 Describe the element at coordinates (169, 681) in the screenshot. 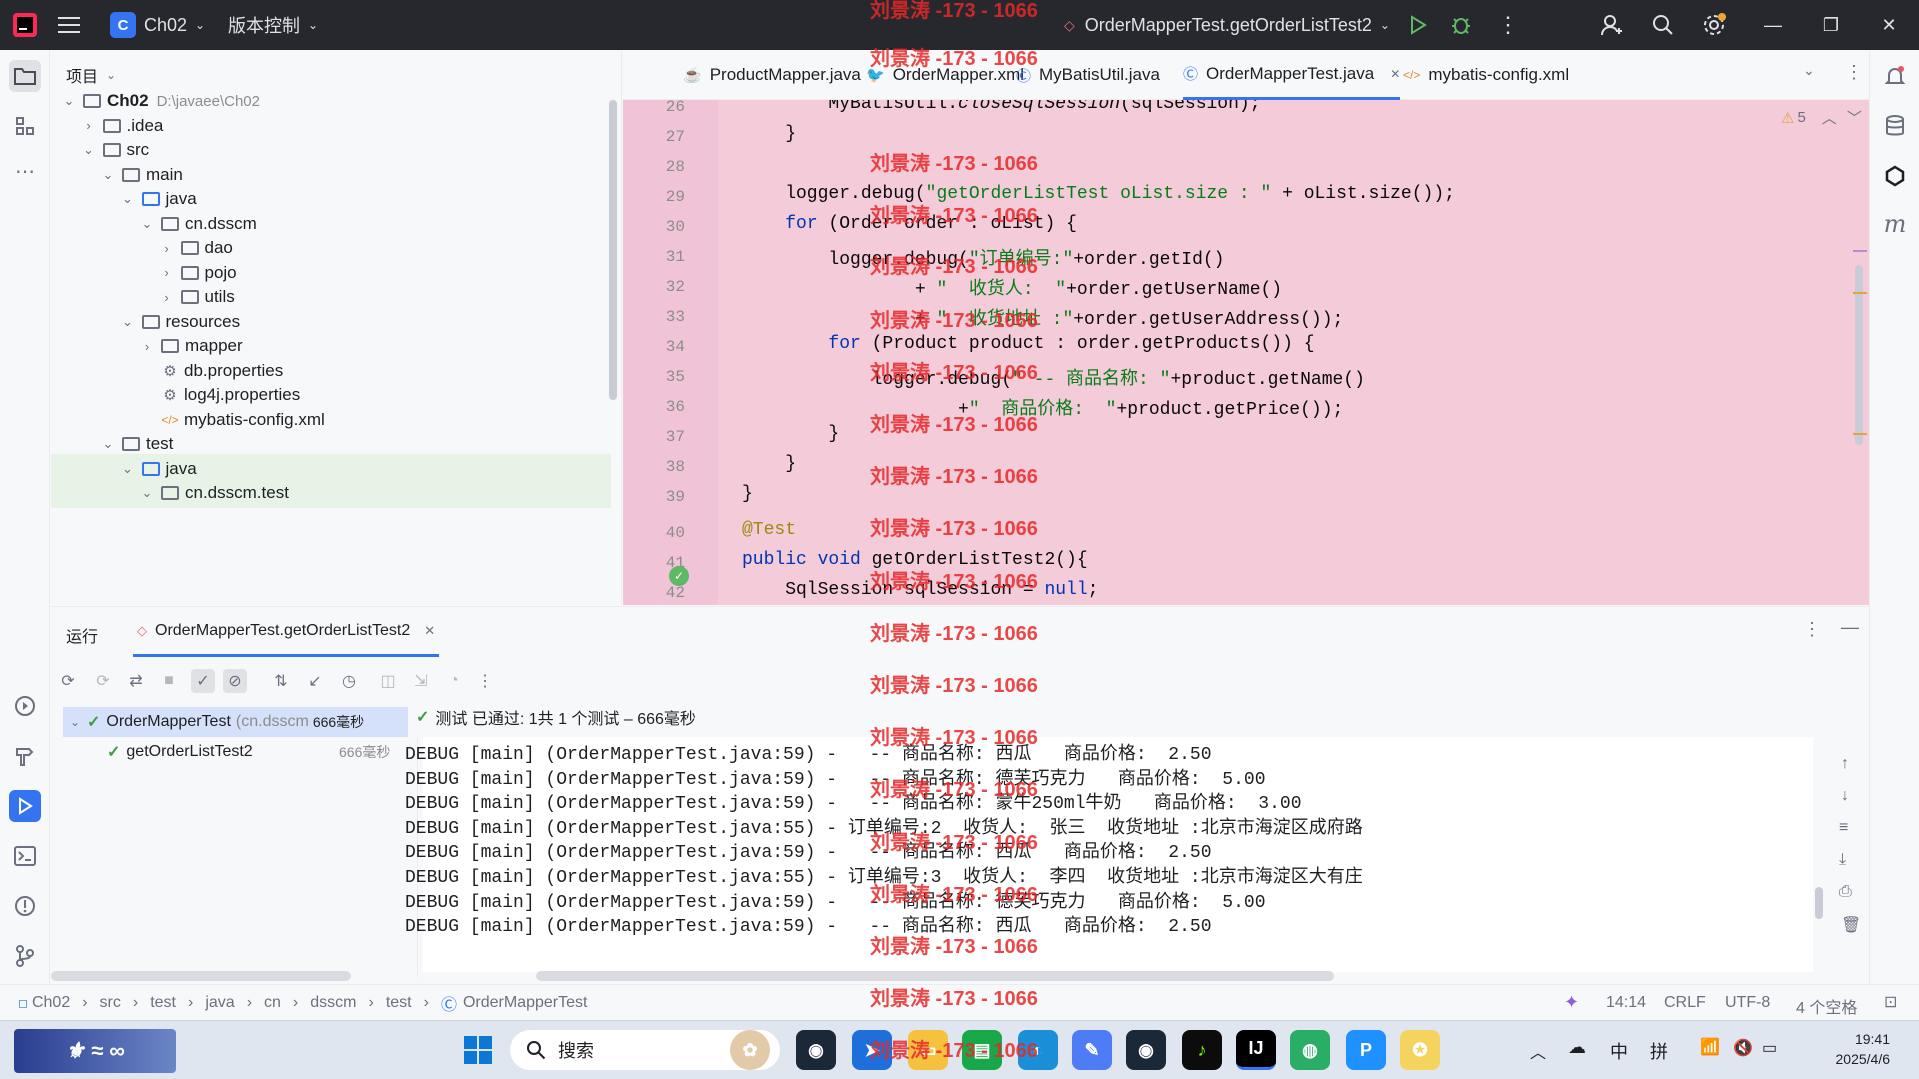

I see `stop-icon: ■` at that location.